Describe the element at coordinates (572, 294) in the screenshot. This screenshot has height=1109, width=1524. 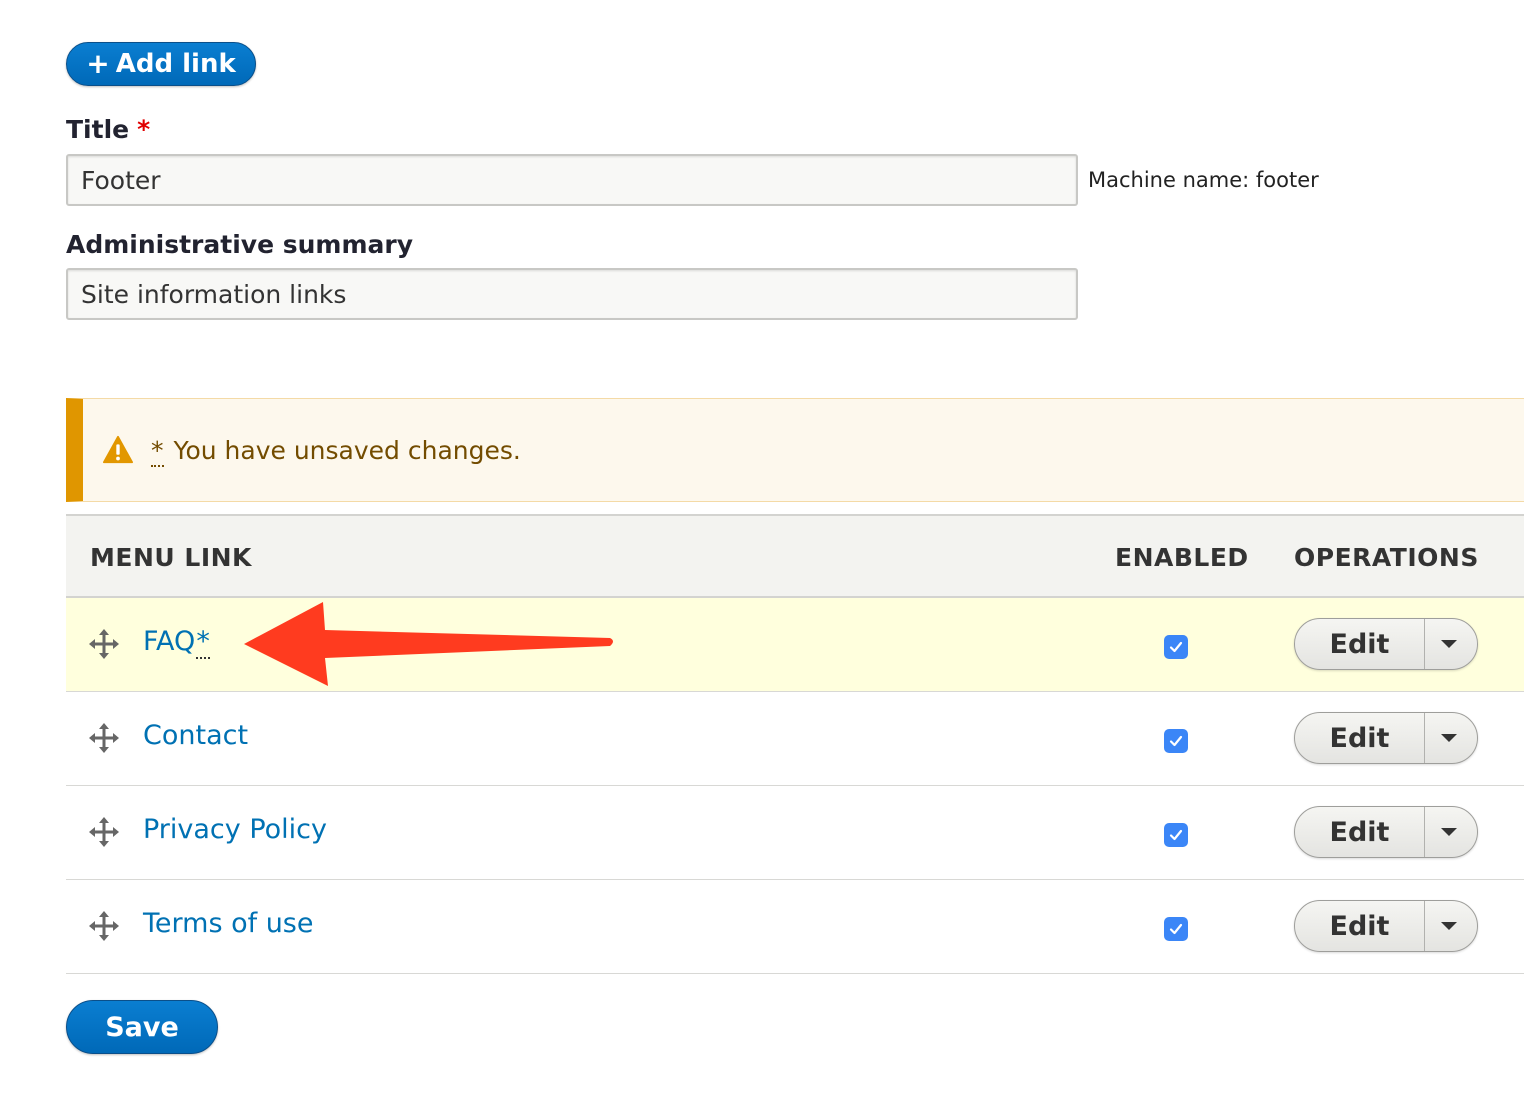
I see `summary-input: Site information links` at that location.